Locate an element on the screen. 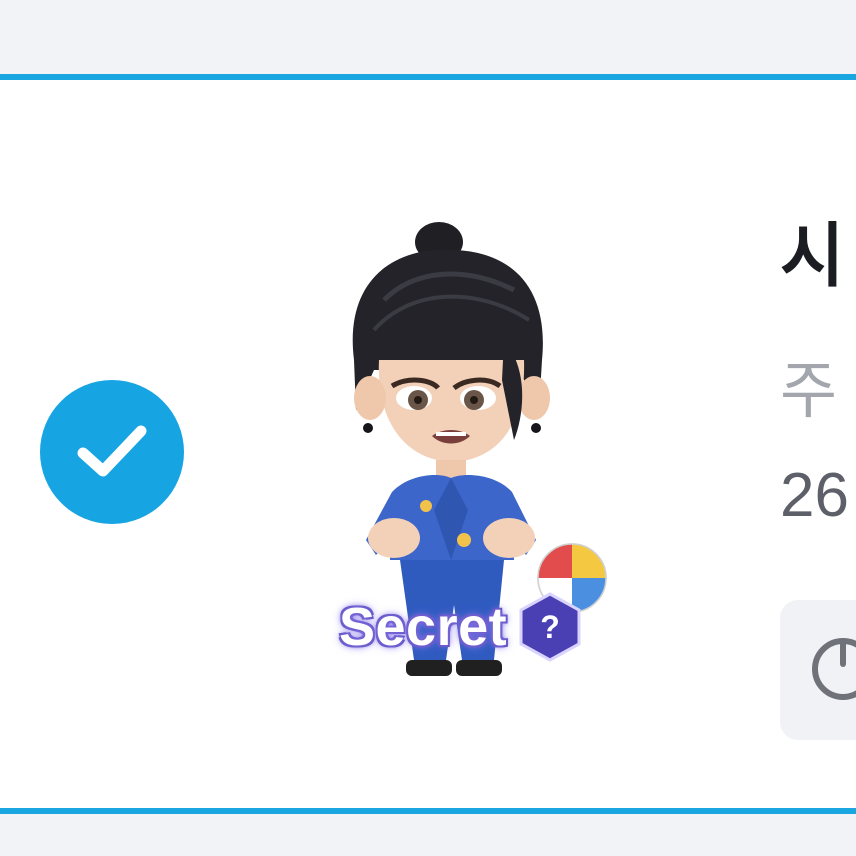  secret-badge: Secret ? is located at coordinates (461, 627).